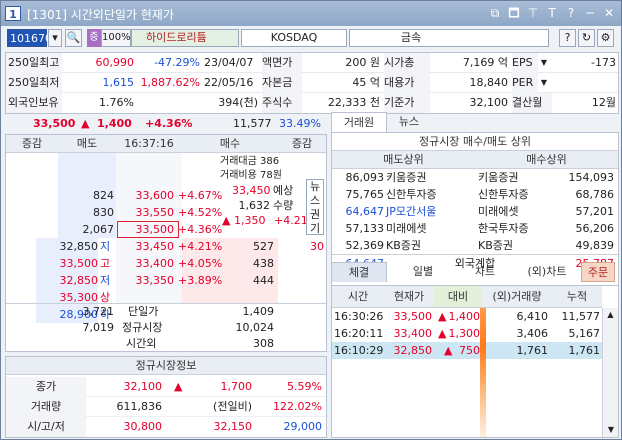 This screenshot has height=440, width=622. Describe the element at coordinates (230, 144) in the screenshot. I see `ob-header-bid: 매수` at that location.